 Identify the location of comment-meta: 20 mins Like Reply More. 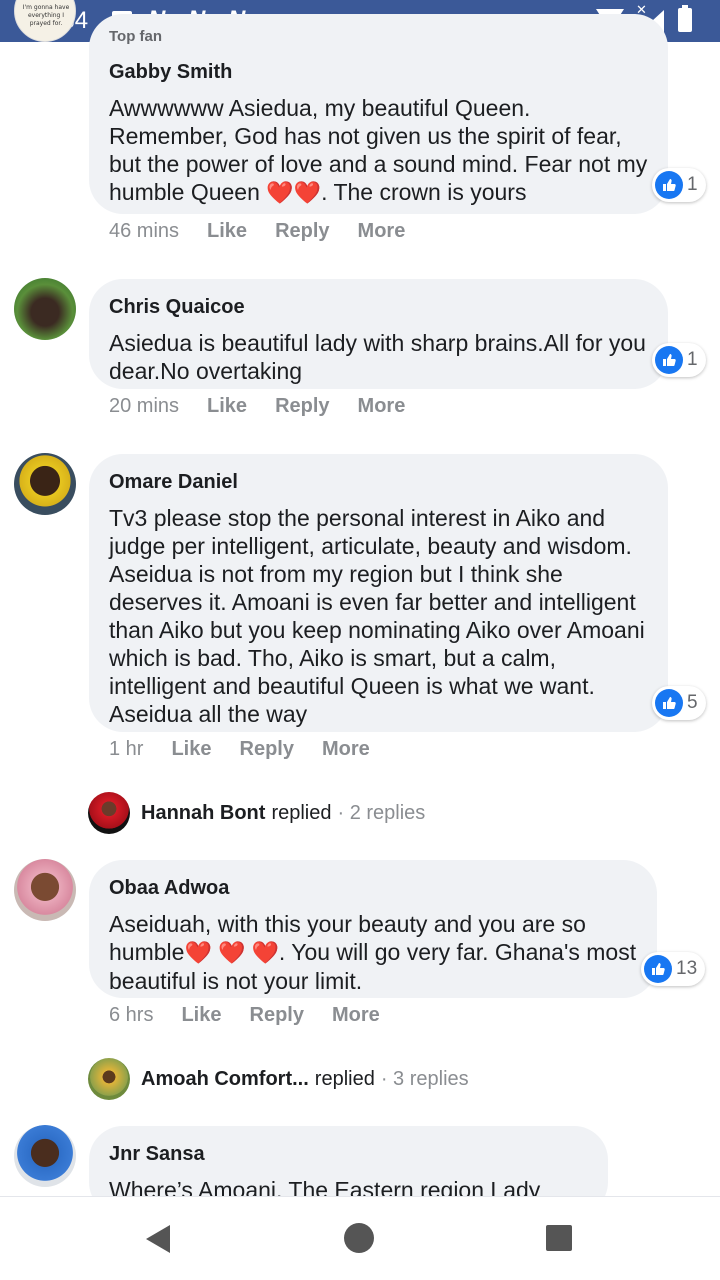
(257, 406).